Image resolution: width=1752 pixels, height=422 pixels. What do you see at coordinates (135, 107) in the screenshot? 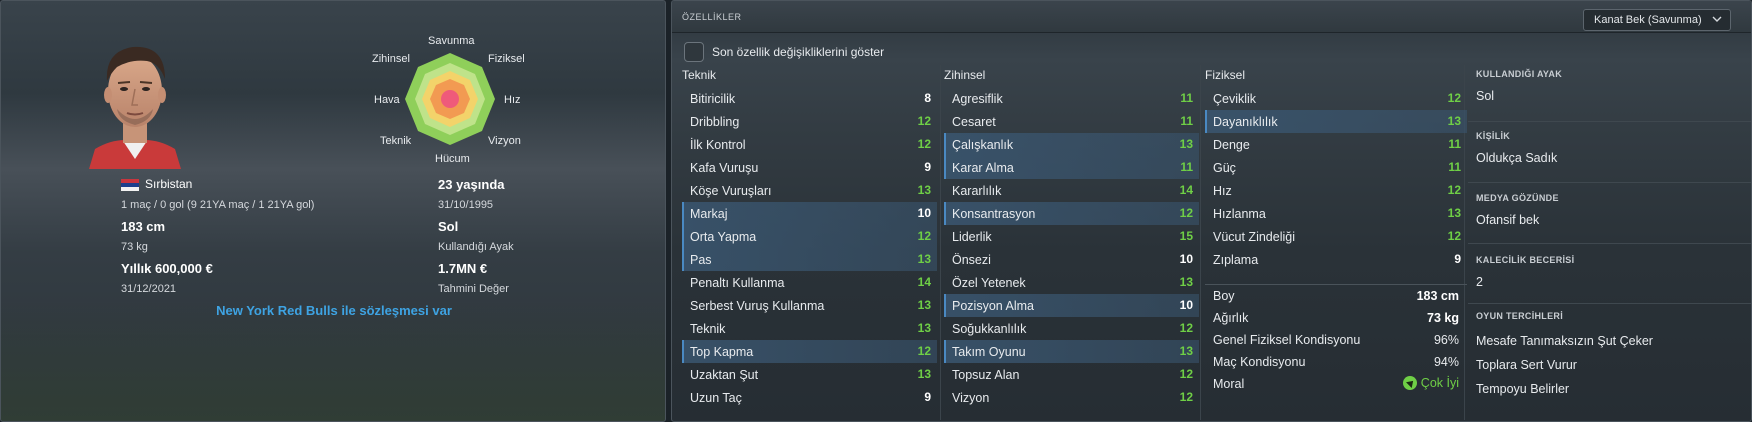
I see `player-avatar` at bounding box center [135, 107].